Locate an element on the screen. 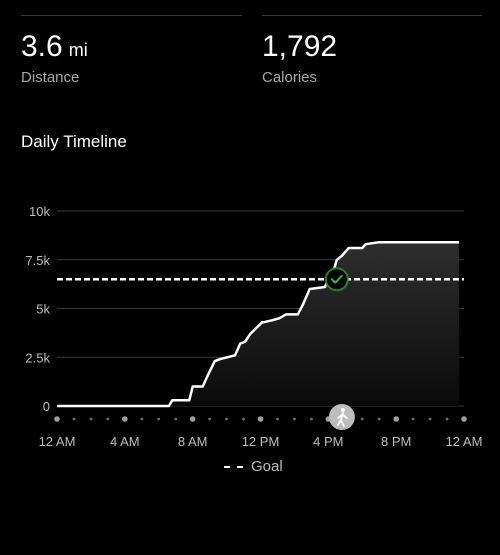  y-tick-label: 0 is located at coordinates (46, 406).